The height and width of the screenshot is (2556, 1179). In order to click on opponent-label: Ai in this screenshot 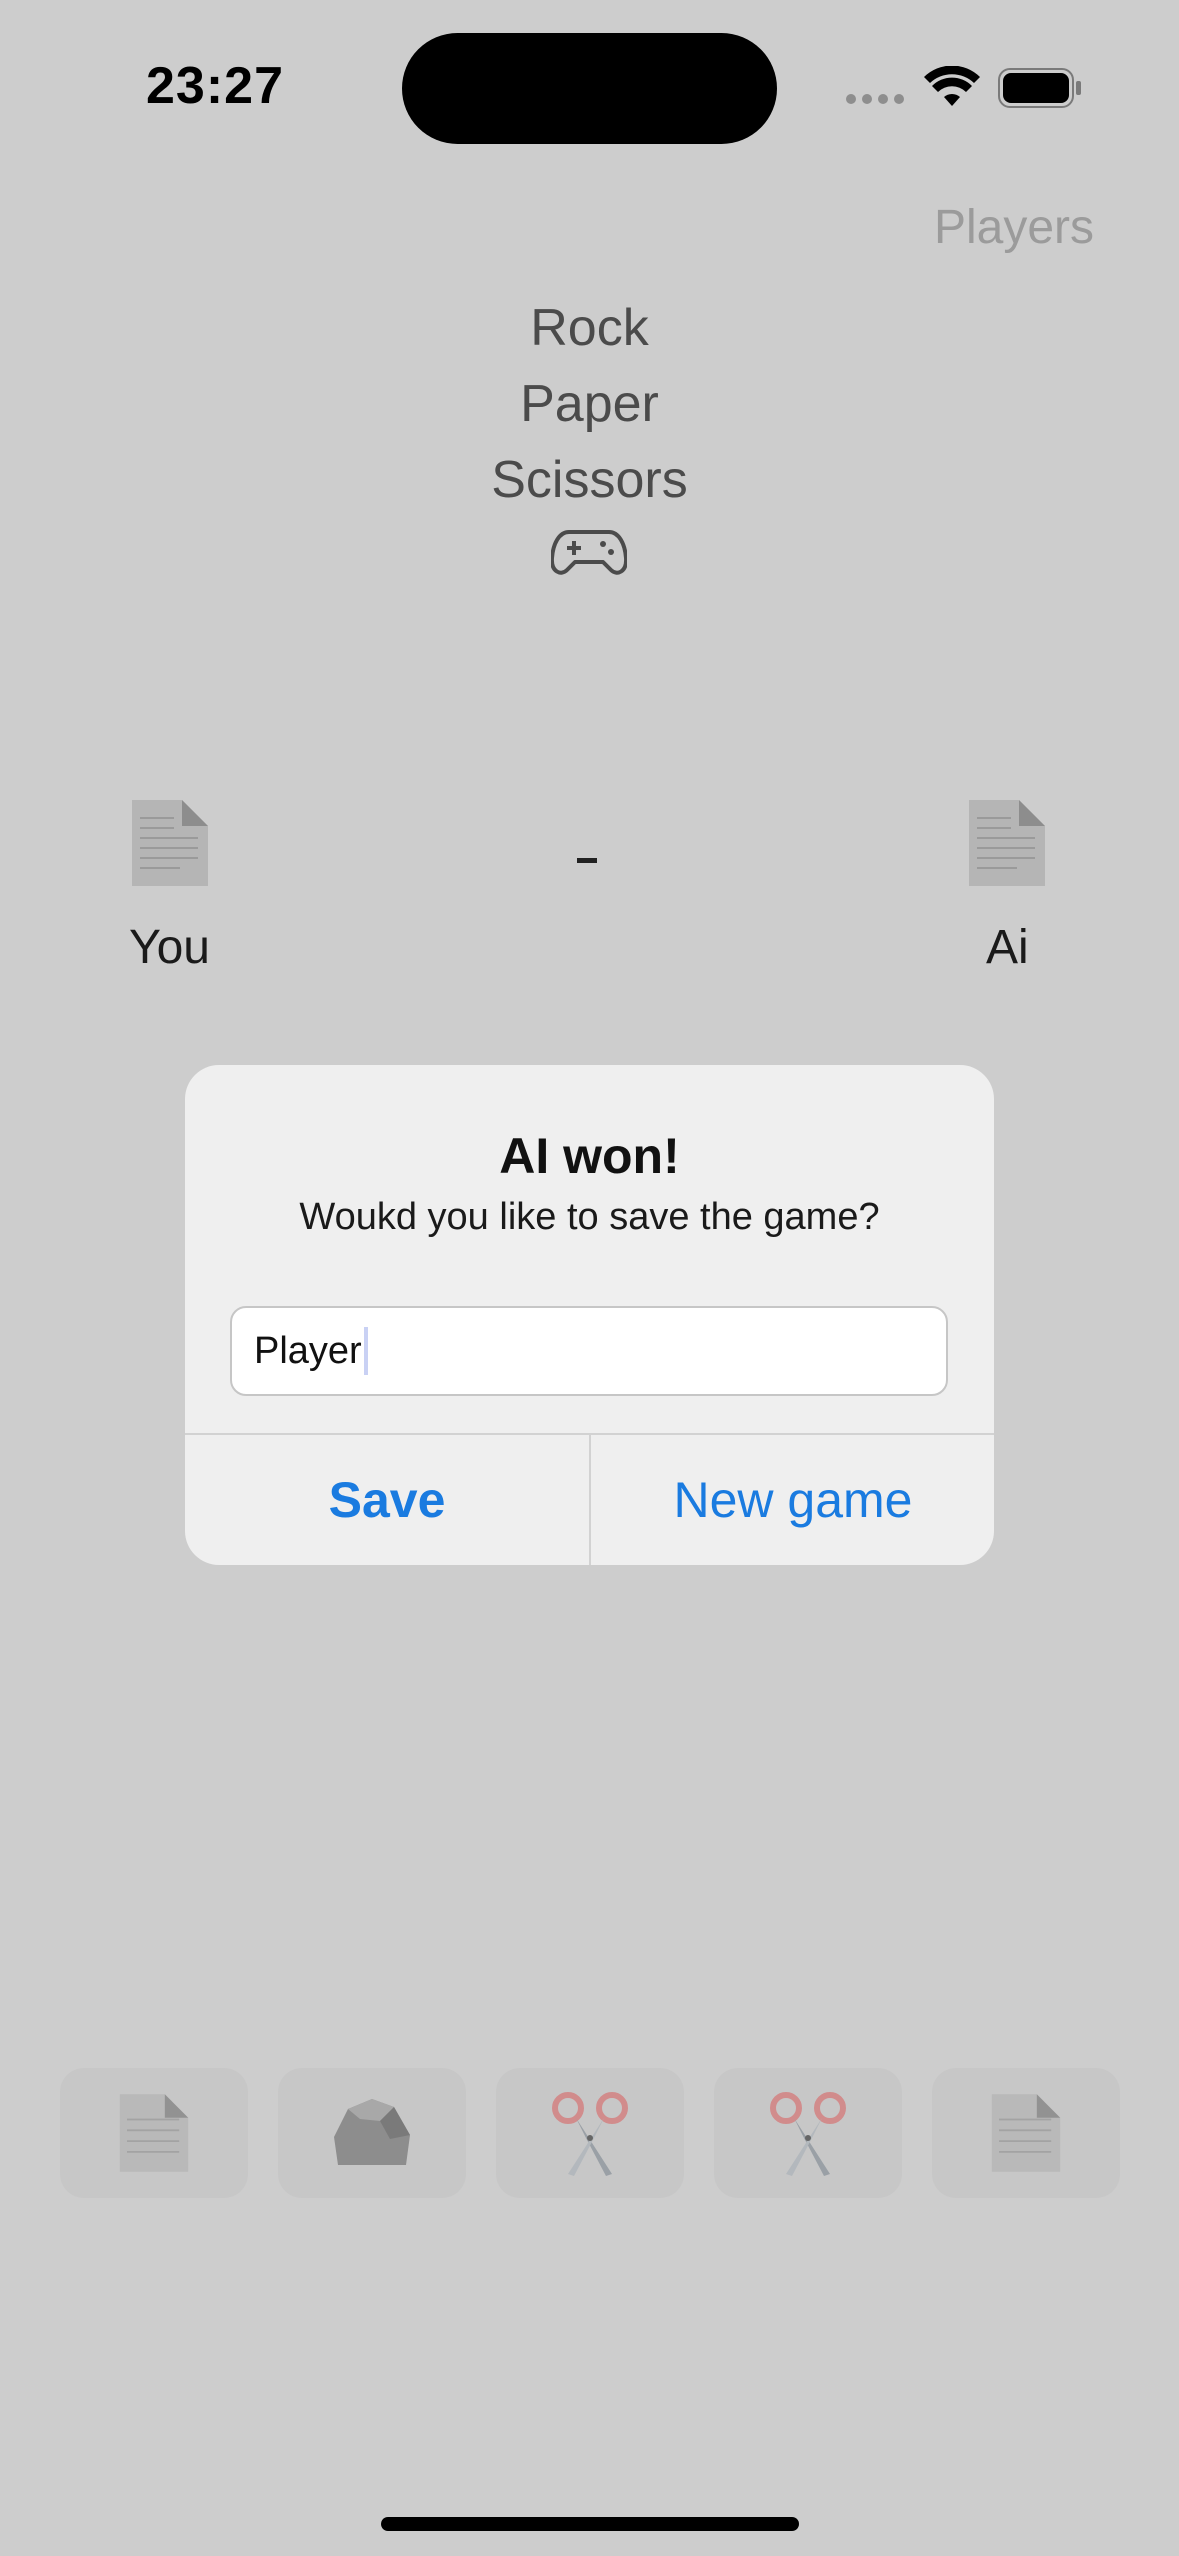, I will do `click(1007, 947)`.